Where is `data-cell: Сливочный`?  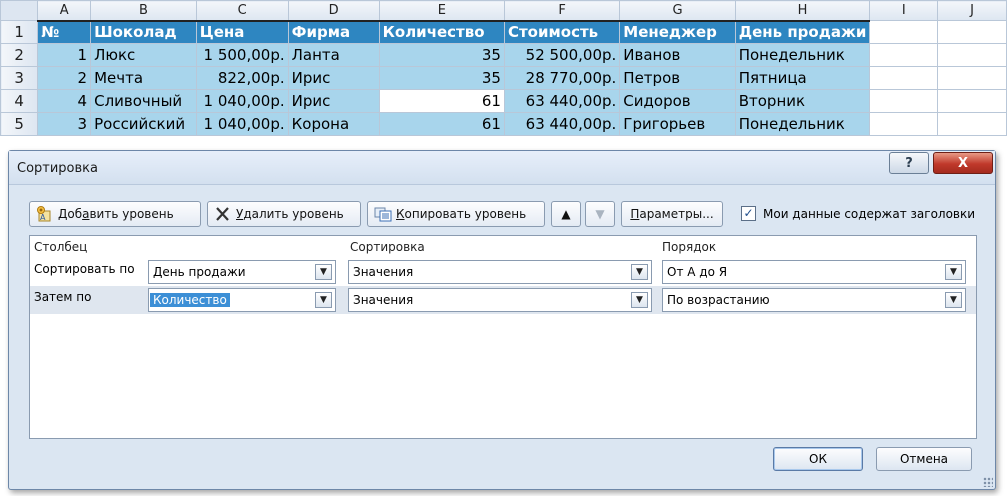
data-cell: Сливочный is located at coordinates (143, 101).